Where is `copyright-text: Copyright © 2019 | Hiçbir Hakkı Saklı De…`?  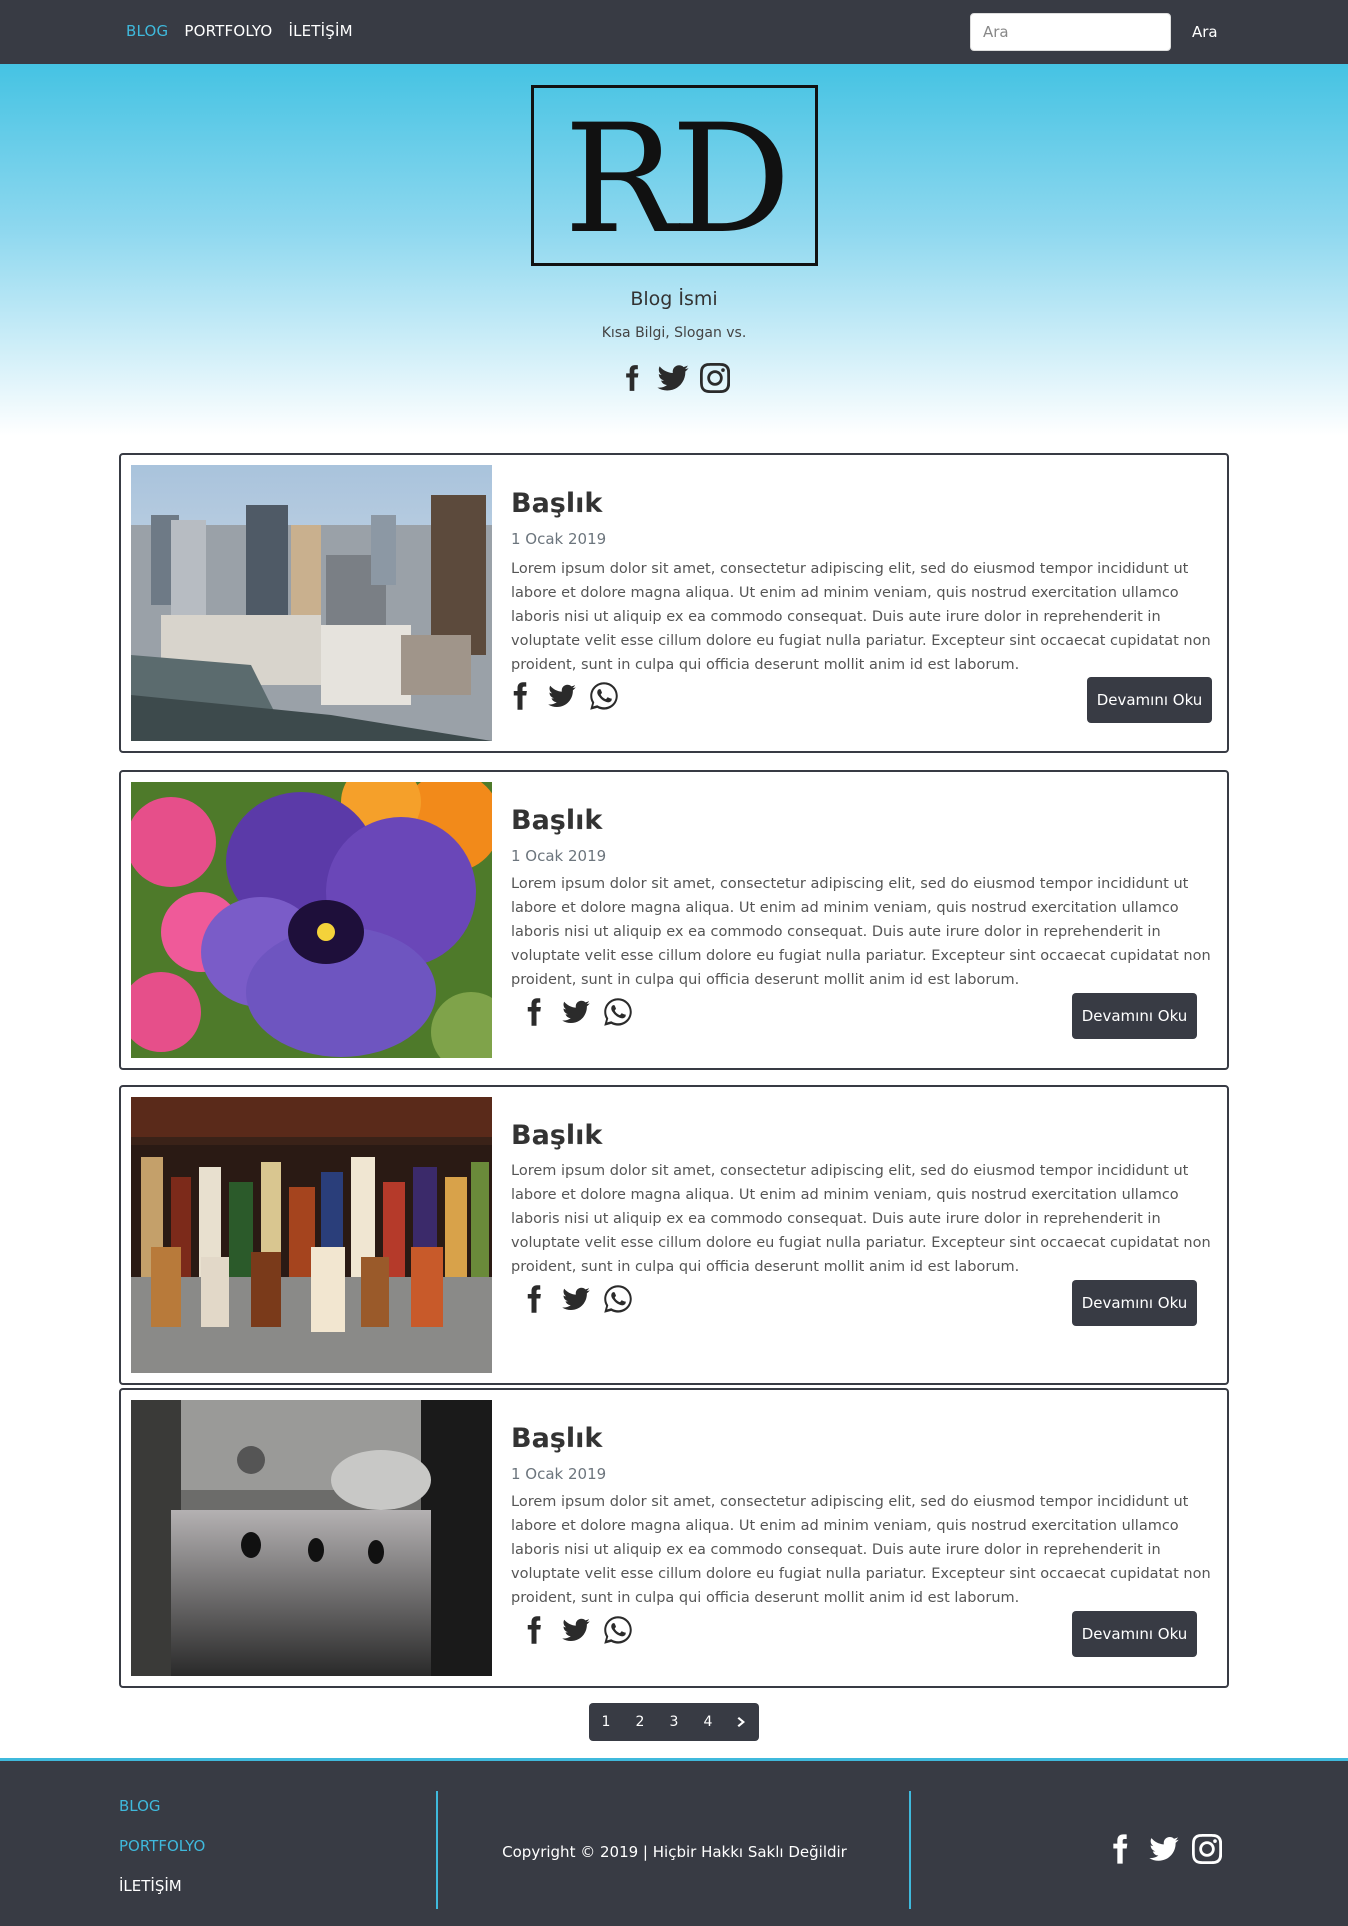
copyright-text: Copyright © 2019 | Hiçbir Hakkı Saklı De… is located at coordinates (674, 1852).